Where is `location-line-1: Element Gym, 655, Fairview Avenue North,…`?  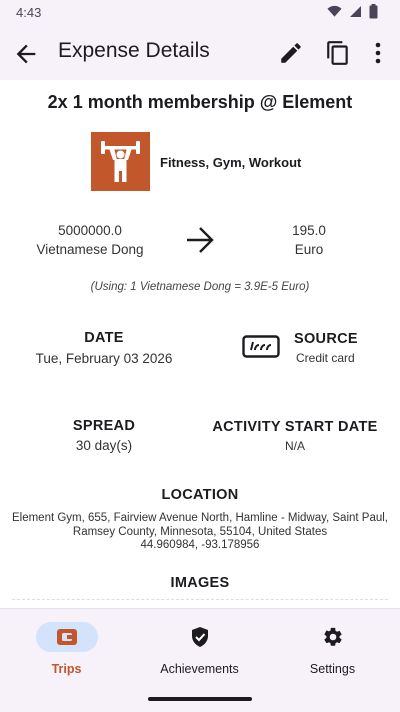
location-line-1: Element Gym, 655, Fairview Avenue North,… is located at coordinates (200, 518).